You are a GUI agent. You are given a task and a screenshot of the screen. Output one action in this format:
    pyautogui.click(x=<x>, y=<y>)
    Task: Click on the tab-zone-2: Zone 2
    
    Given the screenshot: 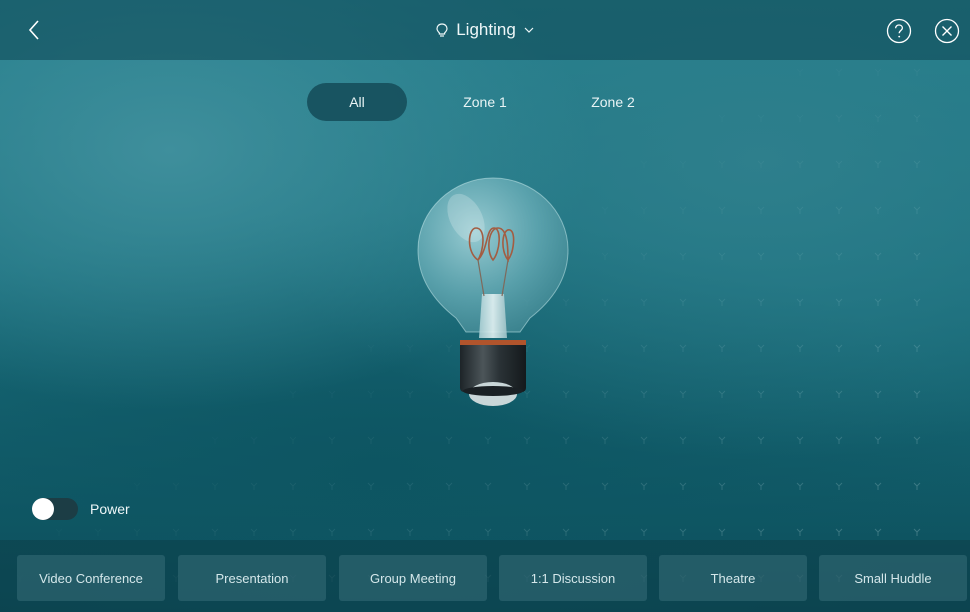 What is the action you would take?
    pyautogui.click(x=613, y=102)
    